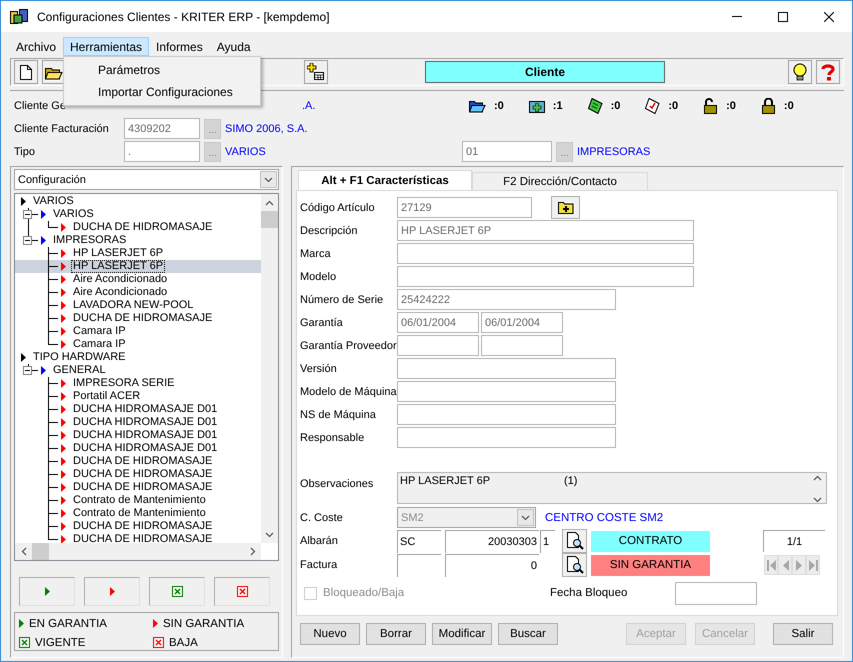 The width and height of the screenshot is (853, 662). What do you see at coordinates (43, 370) in the screenshot?
I see `triangle-icon` at bounding box center [43, 370].